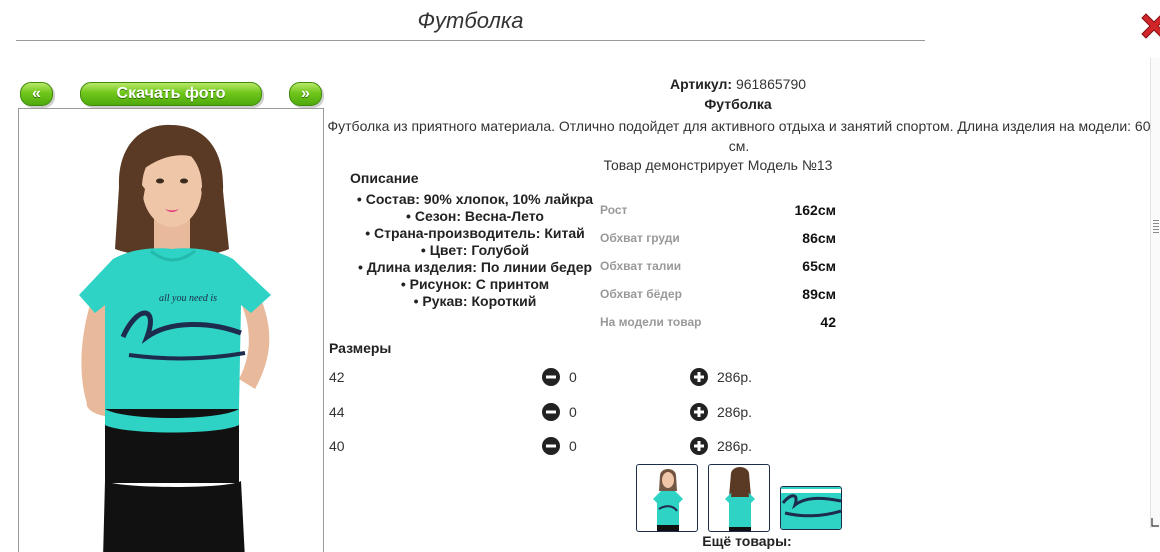 This screenshot has height=552, width=1160. I want to click on specs-title: Описание, so click(384, 178).